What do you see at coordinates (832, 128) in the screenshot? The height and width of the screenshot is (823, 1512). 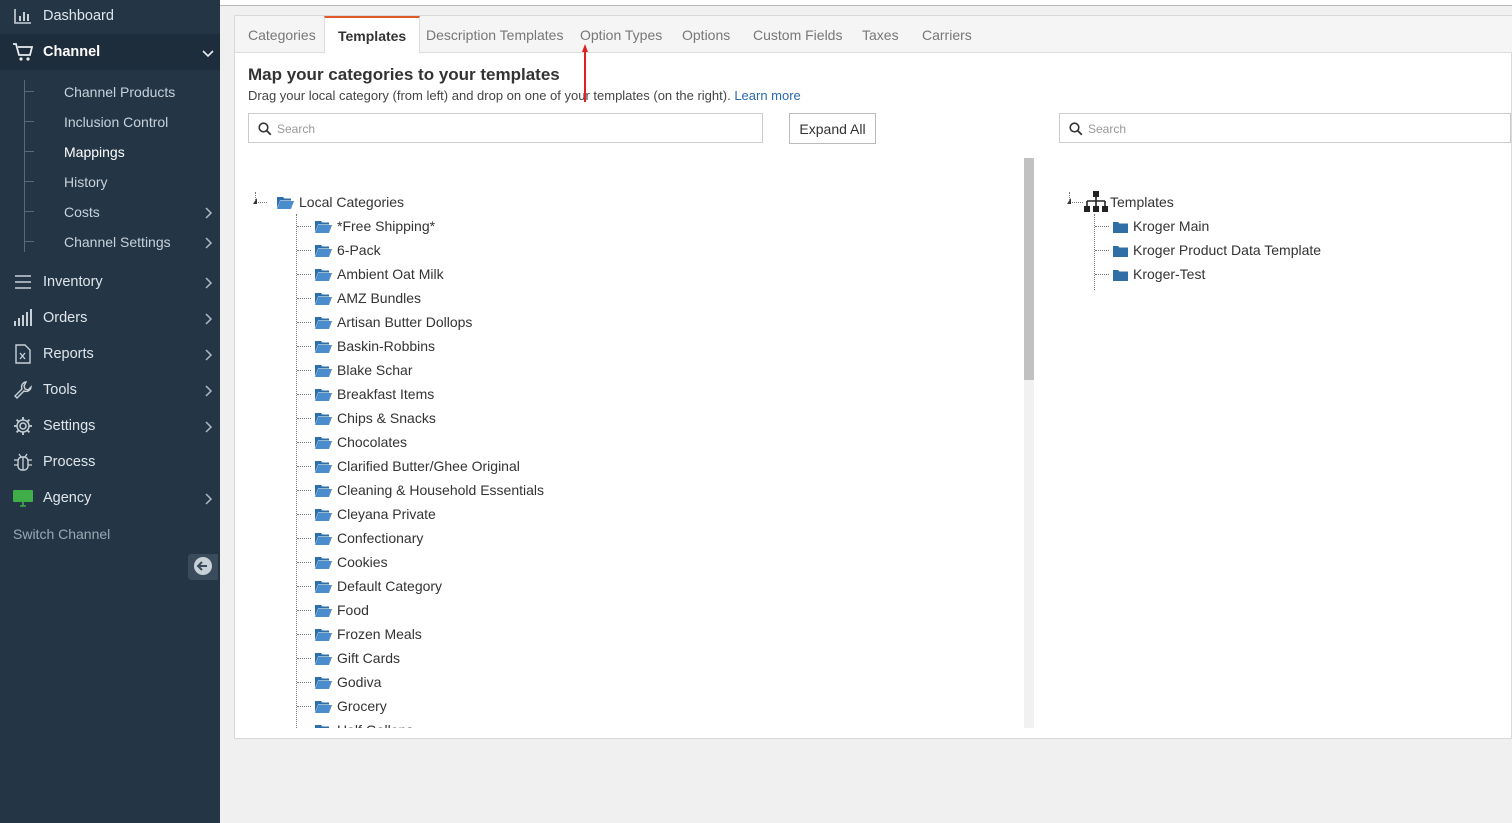 I see `expand-all-button: Expand All` at bounding box center [832, 128].